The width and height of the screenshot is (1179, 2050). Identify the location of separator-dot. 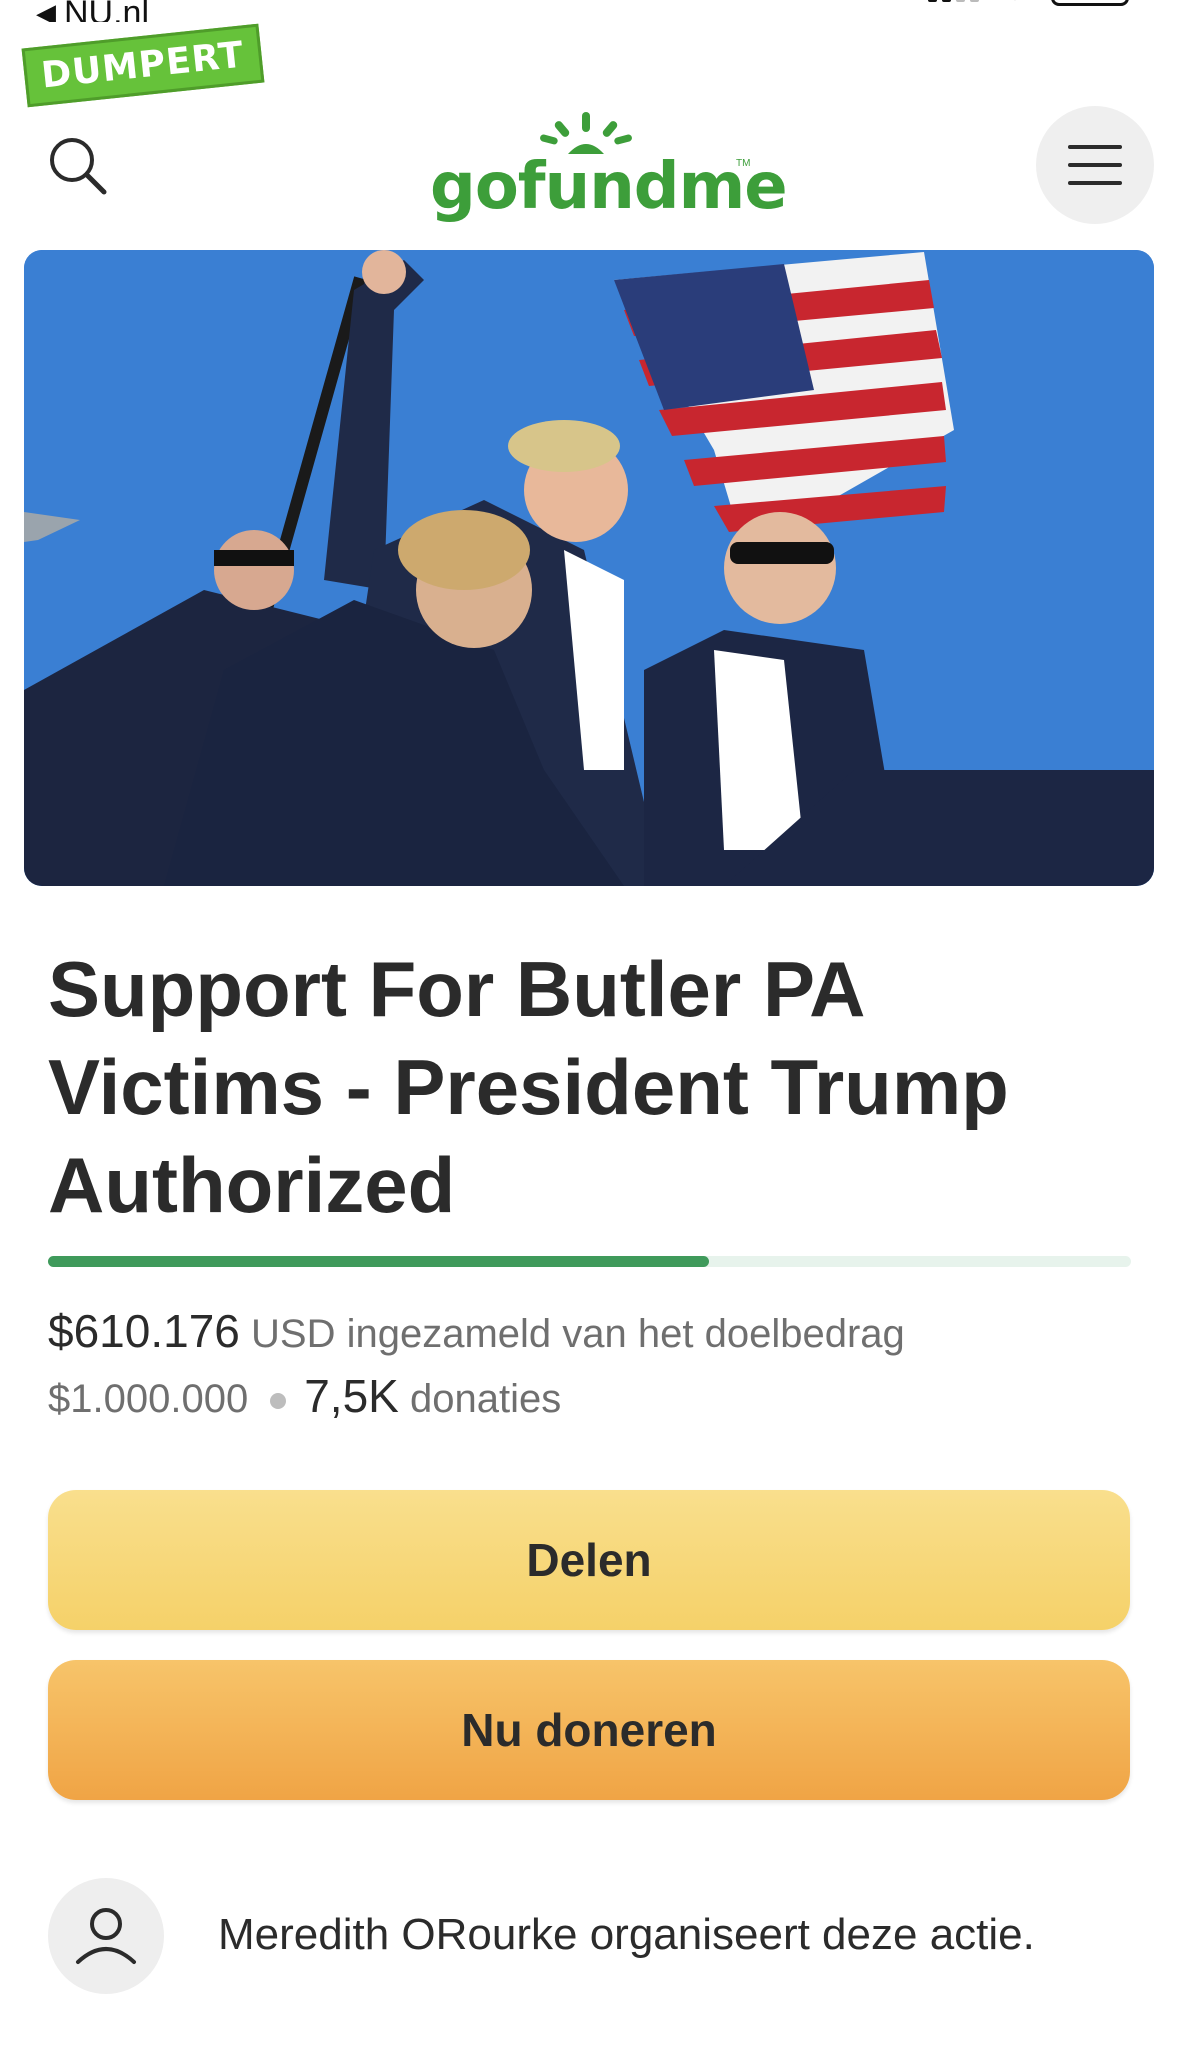
(278, 1401).